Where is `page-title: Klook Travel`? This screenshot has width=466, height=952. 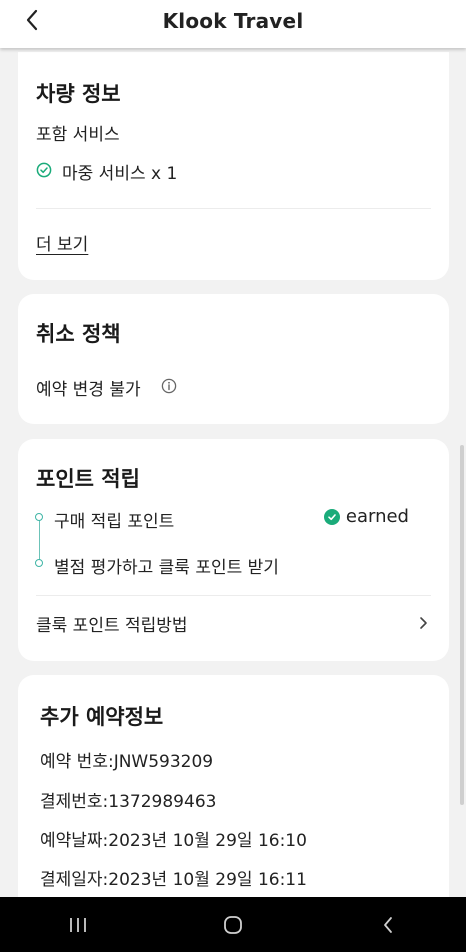
page-title: Klook Travel is located at coordinates (233, 21).